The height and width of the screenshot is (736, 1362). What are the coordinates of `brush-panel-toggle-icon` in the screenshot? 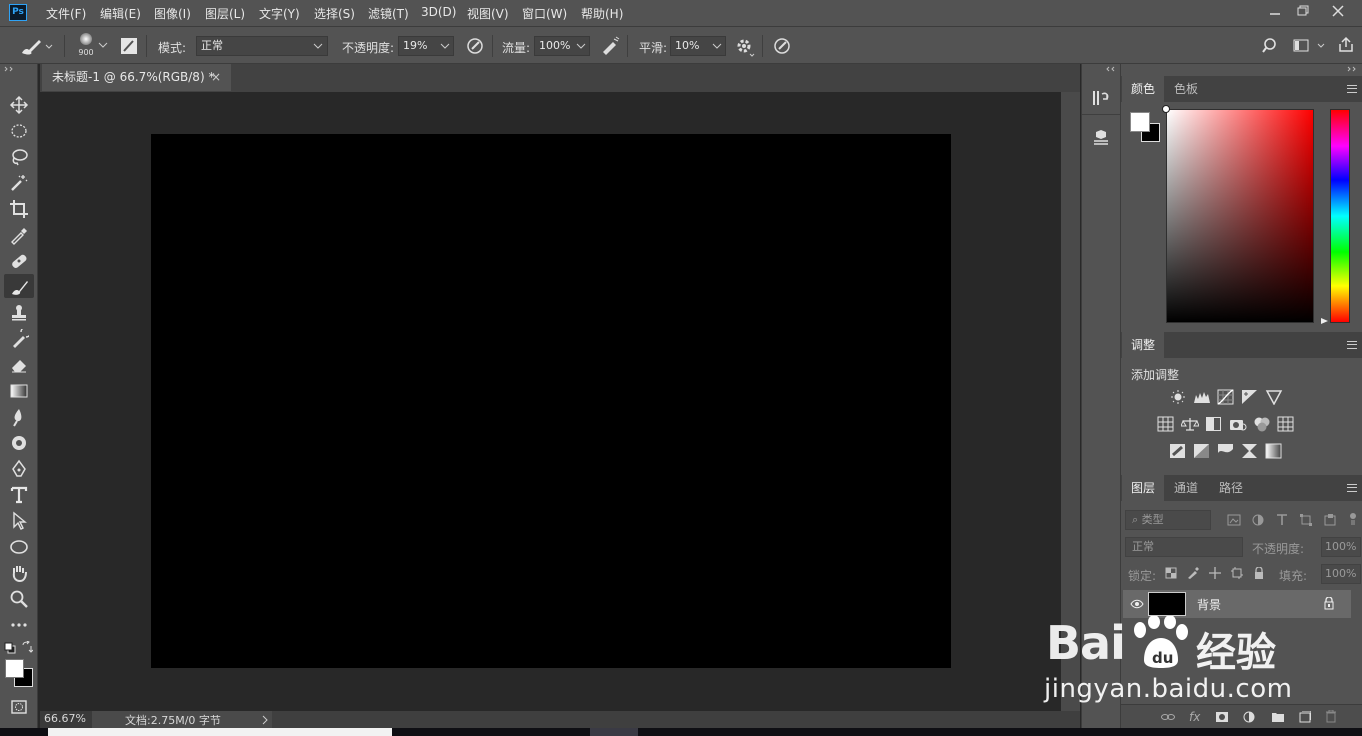 It's located at (129, 46).